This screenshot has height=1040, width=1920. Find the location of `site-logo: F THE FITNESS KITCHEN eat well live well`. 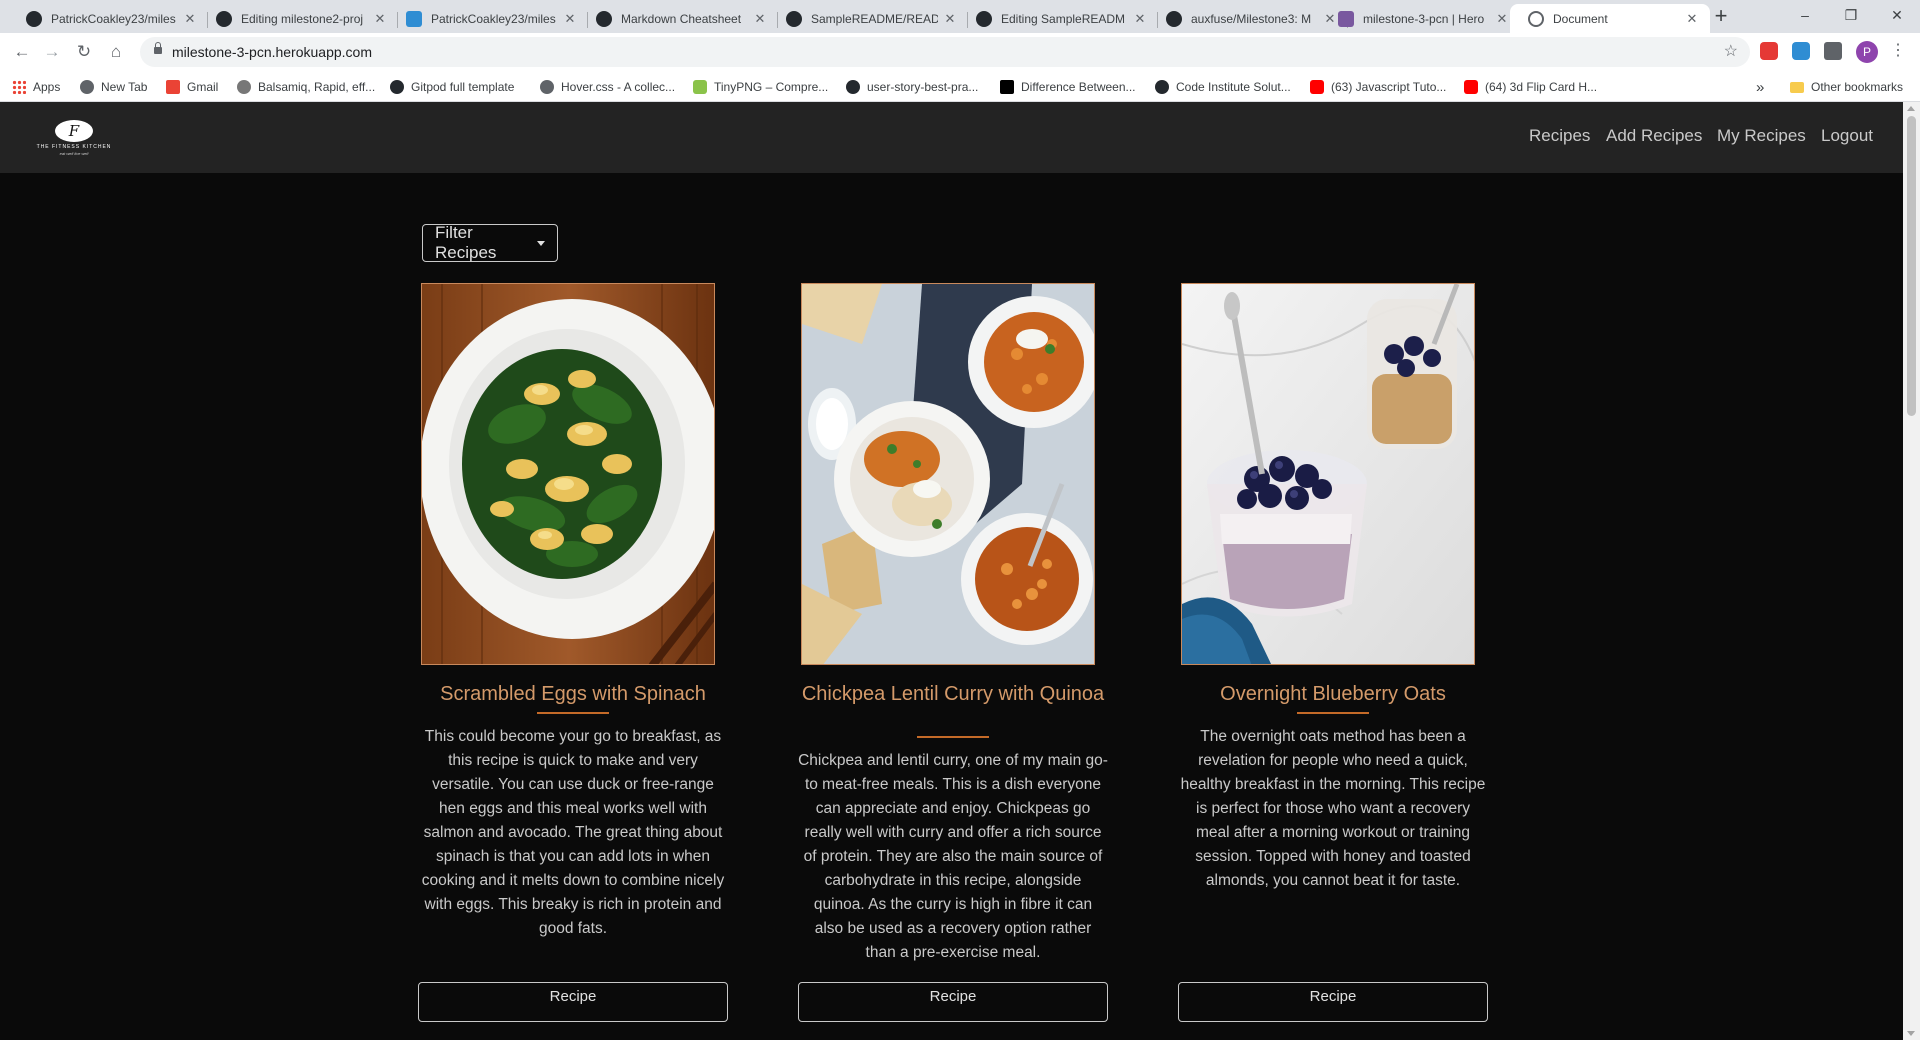

site-logo: F THE FITNESS KITCHEN eat well live well is located at coordinates (74, 139).